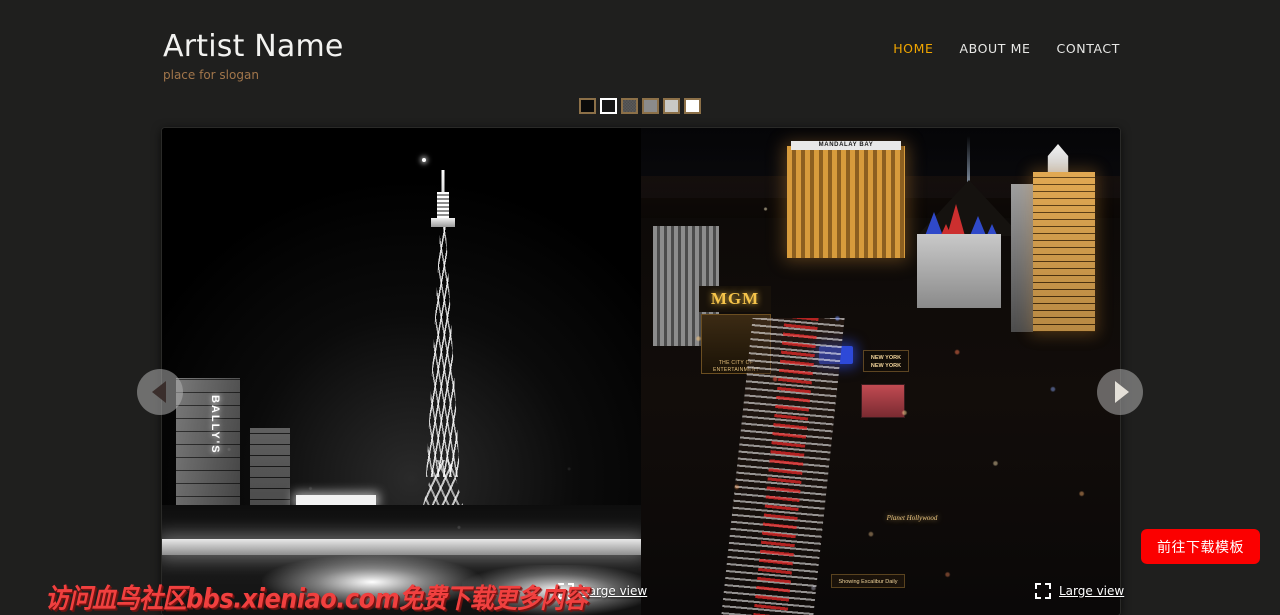  I want to click on nav-item-contact: CONTACT, so click(1088, 48).